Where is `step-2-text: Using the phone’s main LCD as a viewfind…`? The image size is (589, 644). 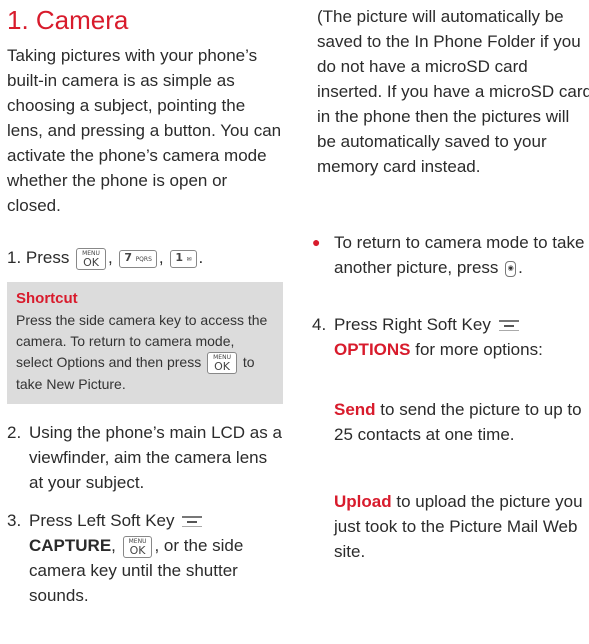
step-2-text: Using the phone’s main LCD as a viewfind… is located at coordinates (155, 457).